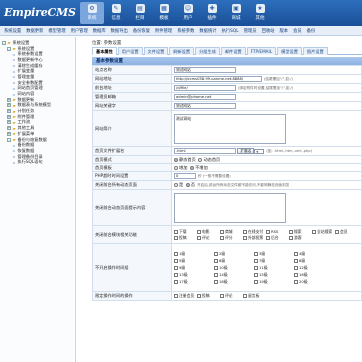 The width and height of the screenshot is (362, 362). I want to click on admin-email-input: admin@phome.net, so click(205, 97).